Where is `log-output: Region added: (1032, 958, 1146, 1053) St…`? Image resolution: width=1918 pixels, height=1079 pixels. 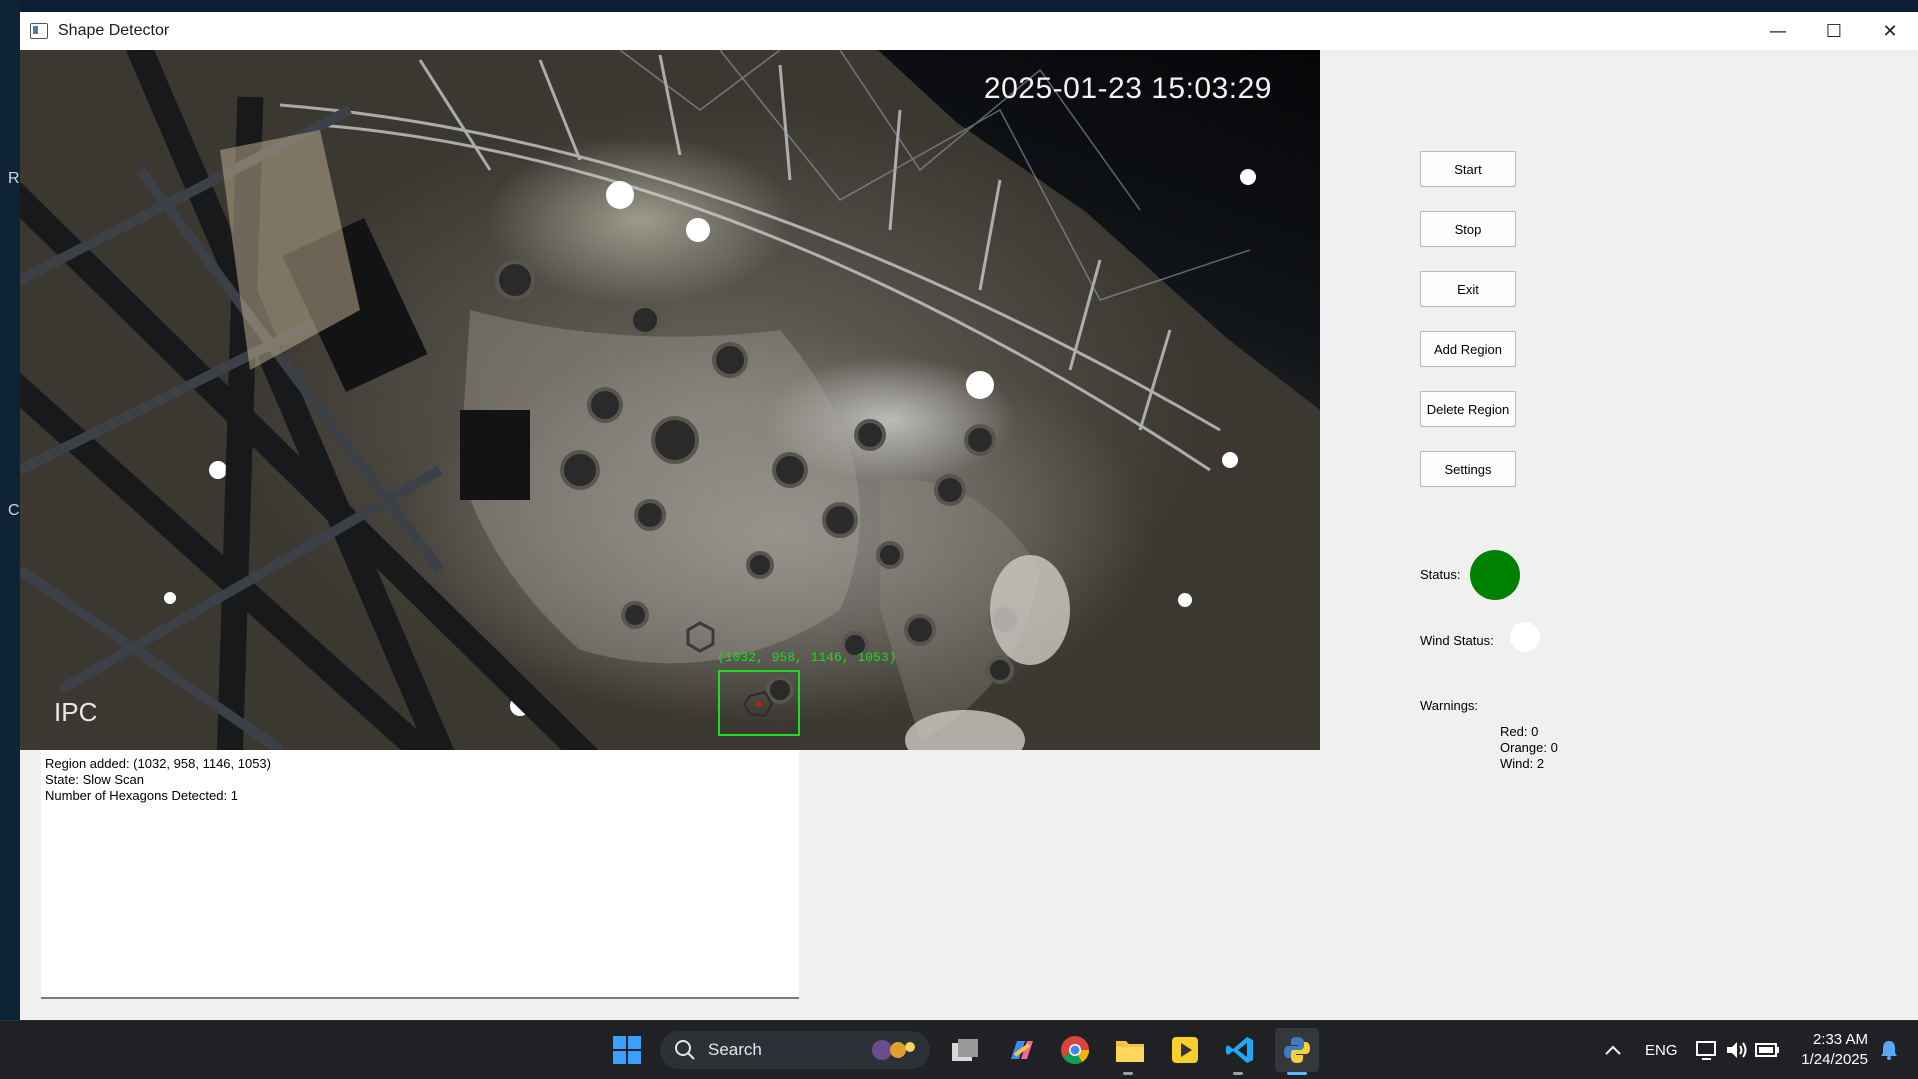 log-output: Region added: (1032, 958, 1146, 1053) St… is located at coordinates (420, 874).